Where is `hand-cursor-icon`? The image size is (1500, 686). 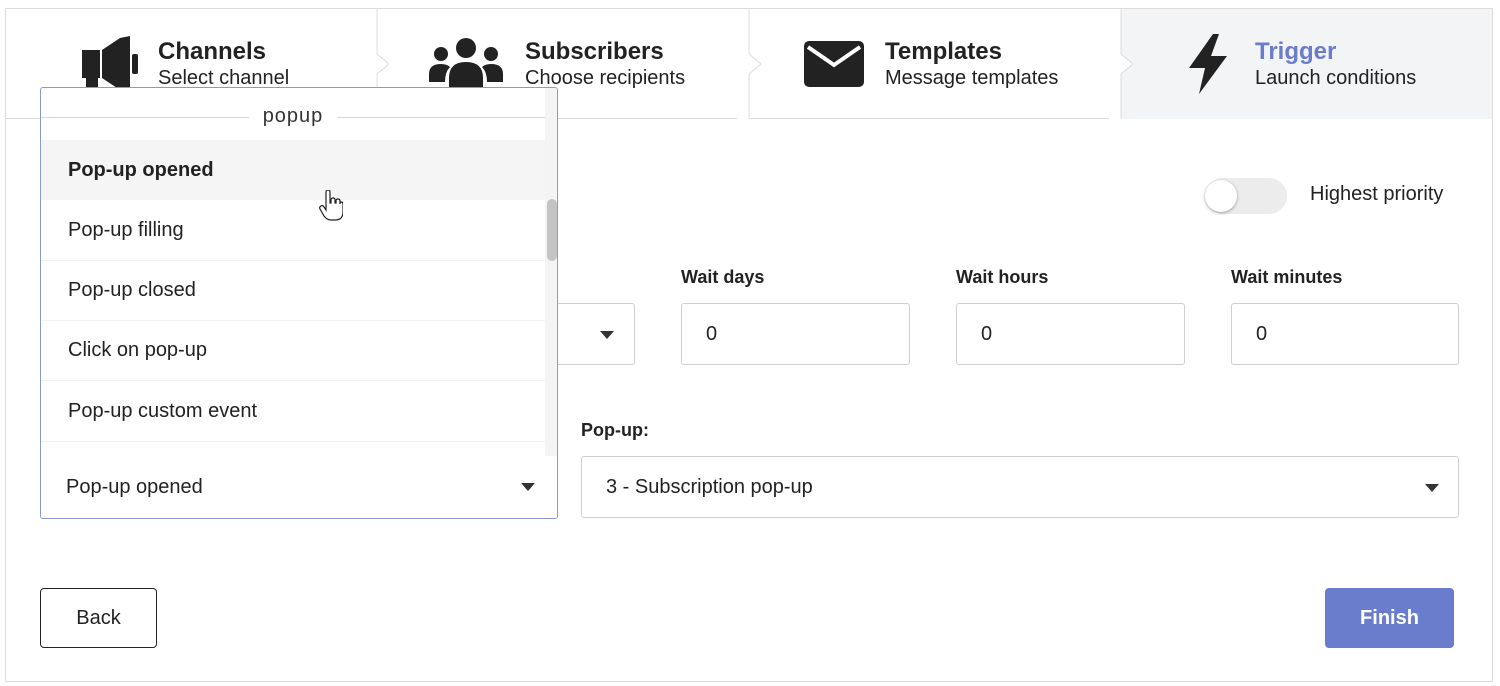
hand-cursor-icon is located at coordinates (331, 205).